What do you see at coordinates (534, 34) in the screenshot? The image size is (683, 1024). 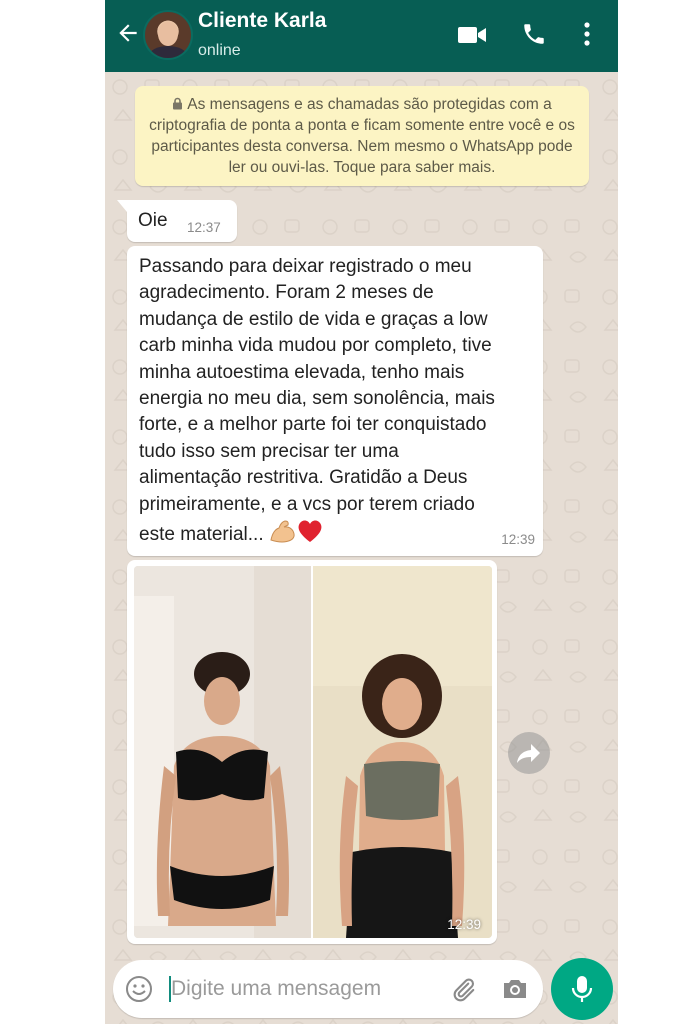 I see `voice-call-icon` at bounding box center [534, 34].